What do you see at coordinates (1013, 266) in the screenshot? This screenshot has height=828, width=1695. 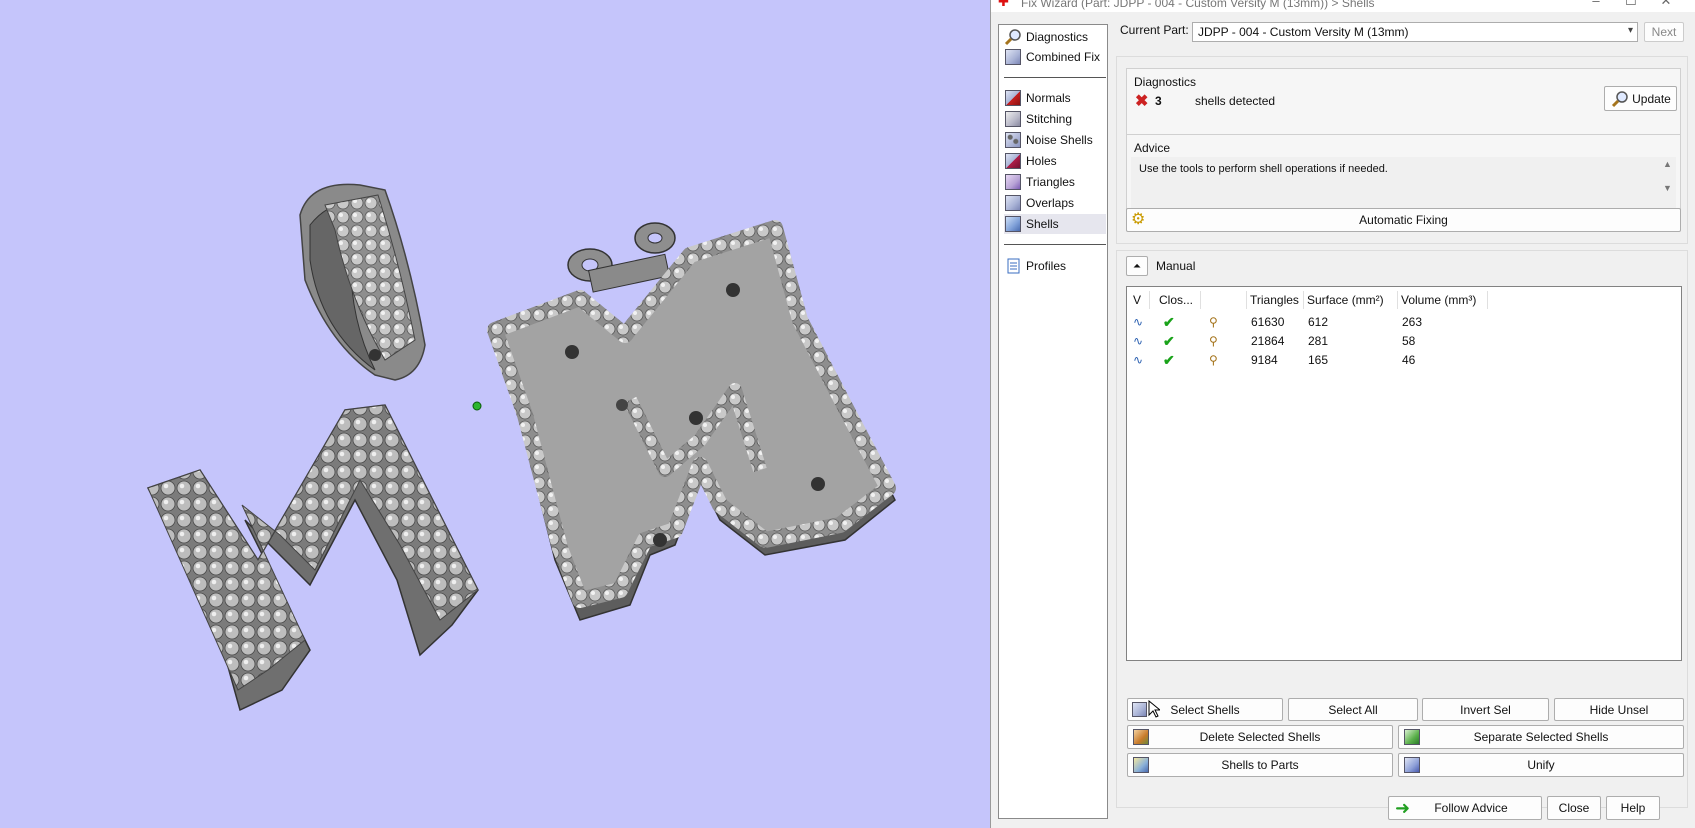 I see `profiles-icon` at bounding box center [1013, 266].